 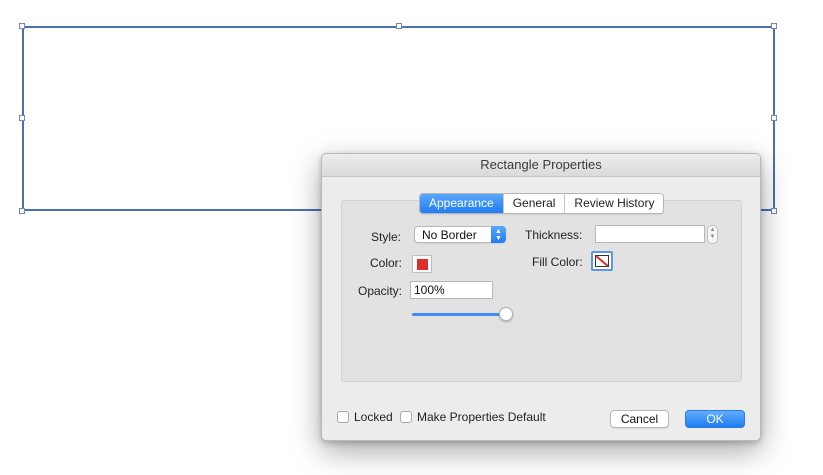 I want to click on dialog-title: Rectangle Properties, so click(x=541, y=165).